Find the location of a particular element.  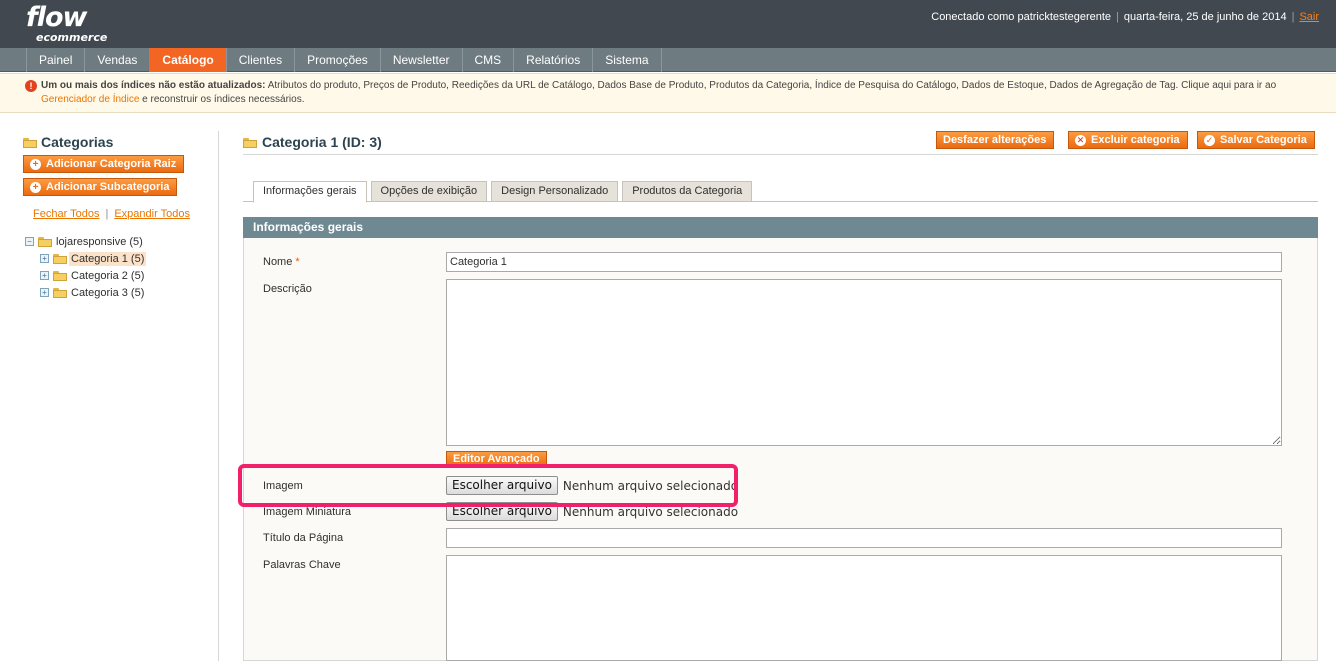

delete-category-button: ✕ Excluir categoria is located at coordinates (1128, 140).